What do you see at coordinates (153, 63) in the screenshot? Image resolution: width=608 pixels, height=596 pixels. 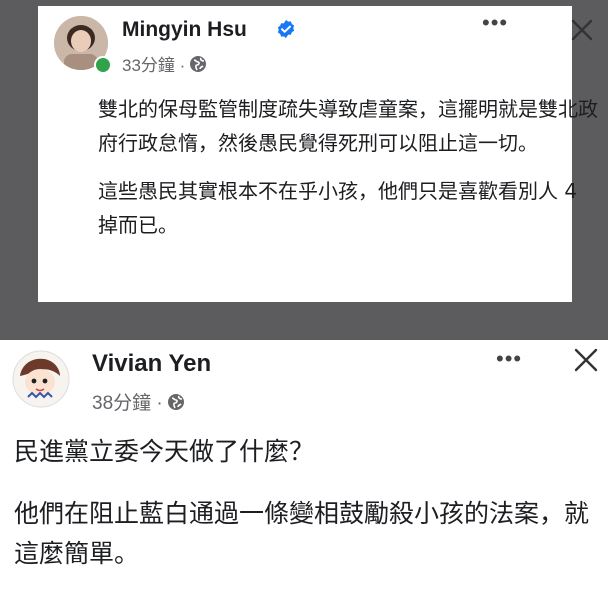 I see `post-time: 33分鐘 ·` at bounding box center [153, 63].